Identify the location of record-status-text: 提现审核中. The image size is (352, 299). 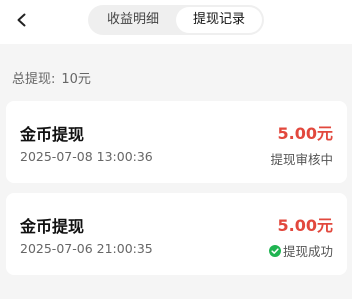
(301, 159).